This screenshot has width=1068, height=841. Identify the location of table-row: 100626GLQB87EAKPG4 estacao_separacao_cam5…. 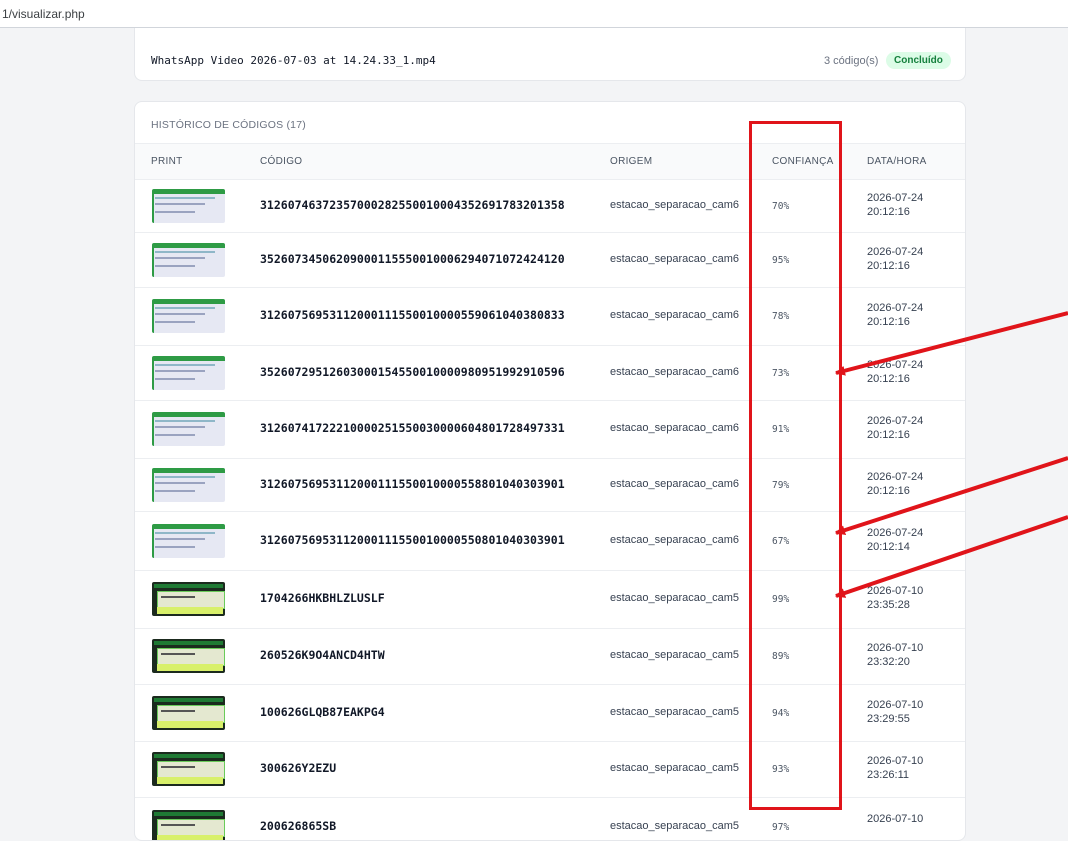
(550, 713).